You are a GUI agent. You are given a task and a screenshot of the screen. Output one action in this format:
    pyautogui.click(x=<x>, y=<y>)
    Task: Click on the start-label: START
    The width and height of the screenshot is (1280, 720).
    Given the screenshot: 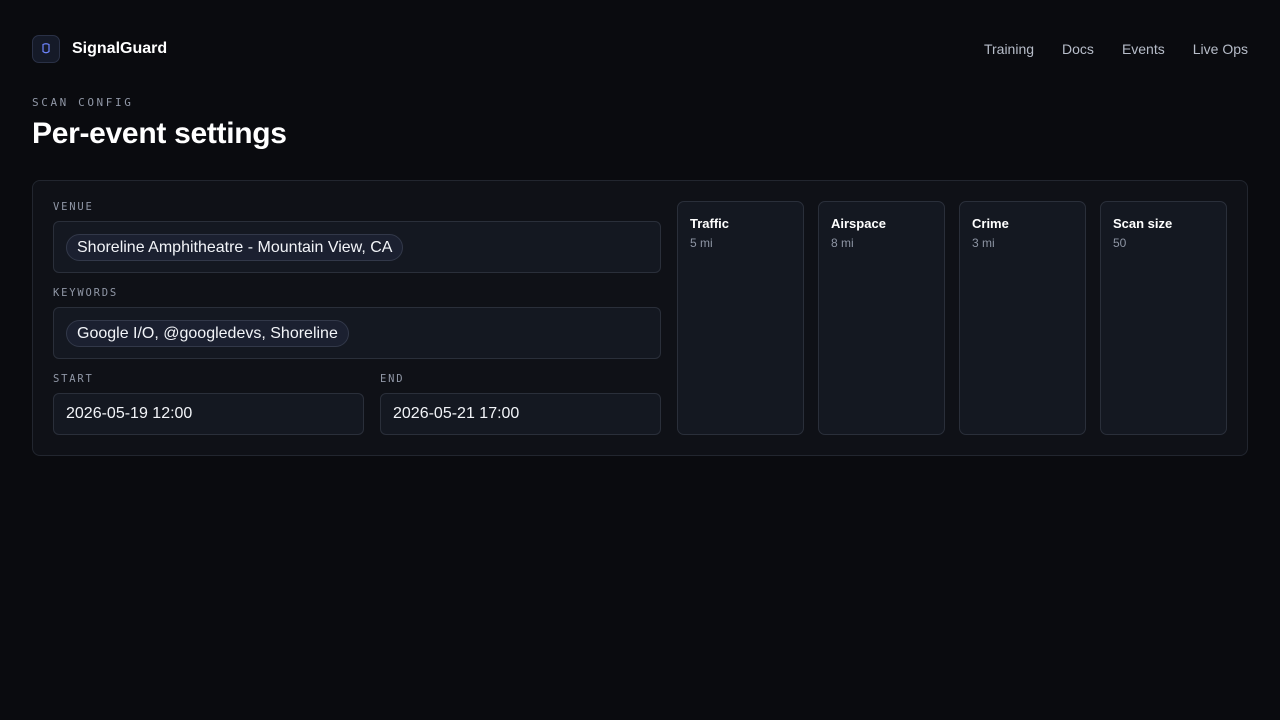 What is the action you would take?
    pyautogui.click(x=73, y=379)
    